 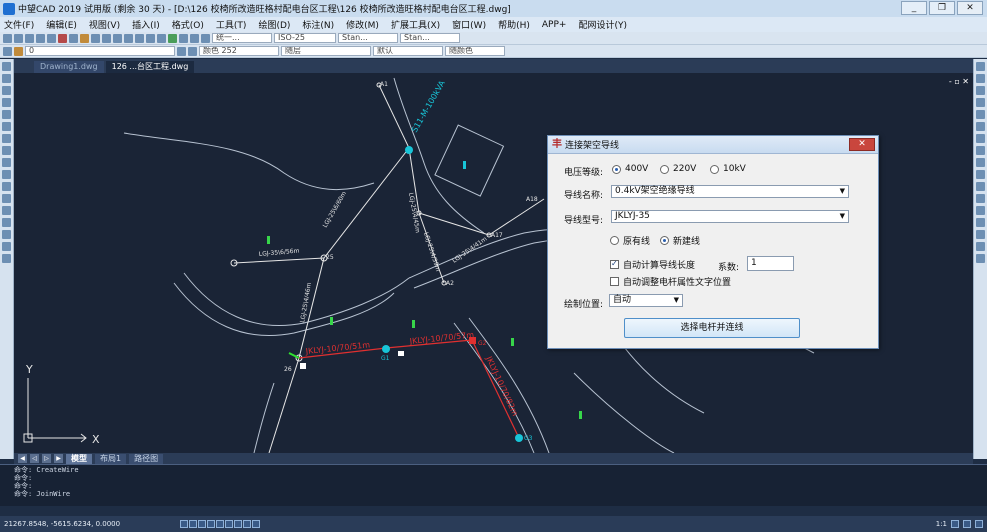 I want to click on maximize-button: ❐, so click(x=942, y=8).